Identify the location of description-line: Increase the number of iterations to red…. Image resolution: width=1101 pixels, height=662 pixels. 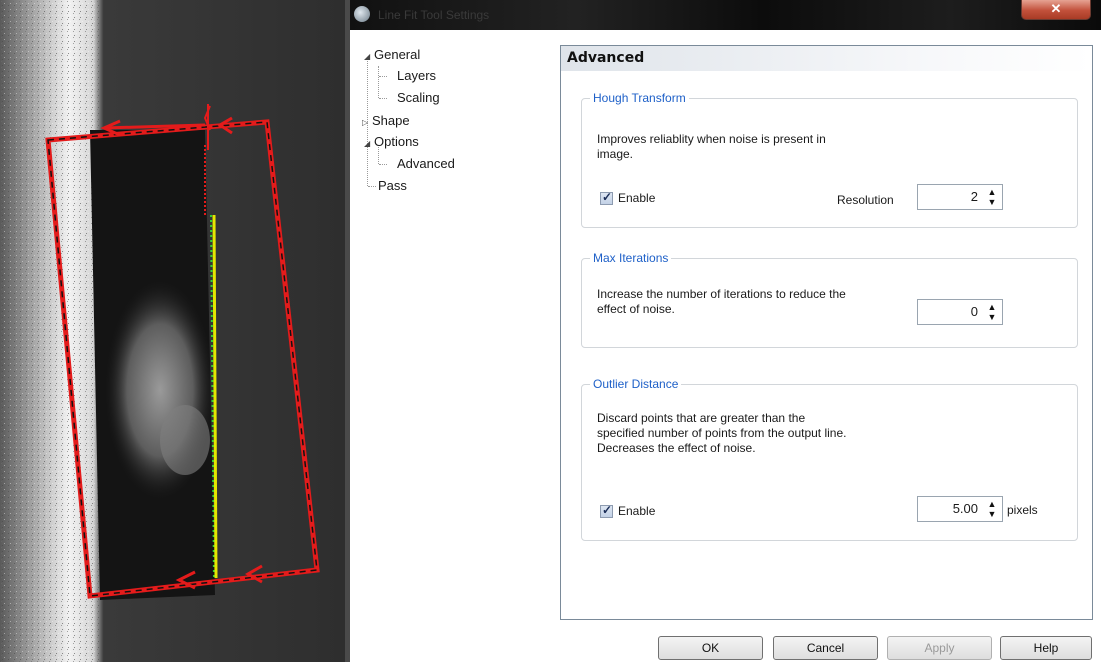
(721, 294).